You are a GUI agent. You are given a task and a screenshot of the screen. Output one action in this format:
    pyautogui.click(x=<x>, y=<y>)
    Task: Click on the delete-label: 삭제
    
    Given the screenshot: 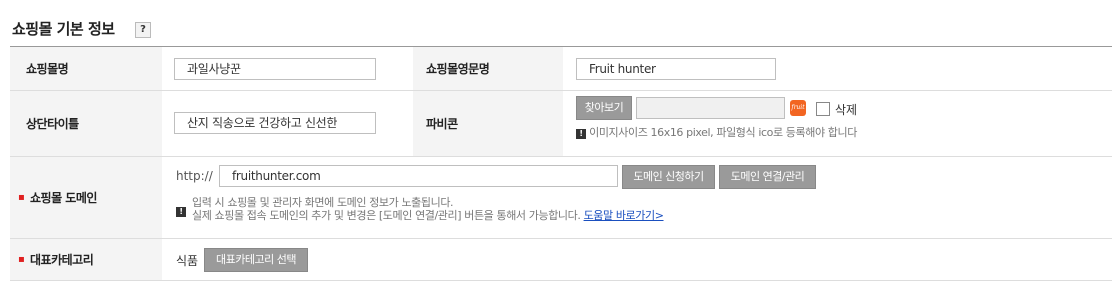 What is the action you would take?
    pyautogui.click(x=846, y=110)
    